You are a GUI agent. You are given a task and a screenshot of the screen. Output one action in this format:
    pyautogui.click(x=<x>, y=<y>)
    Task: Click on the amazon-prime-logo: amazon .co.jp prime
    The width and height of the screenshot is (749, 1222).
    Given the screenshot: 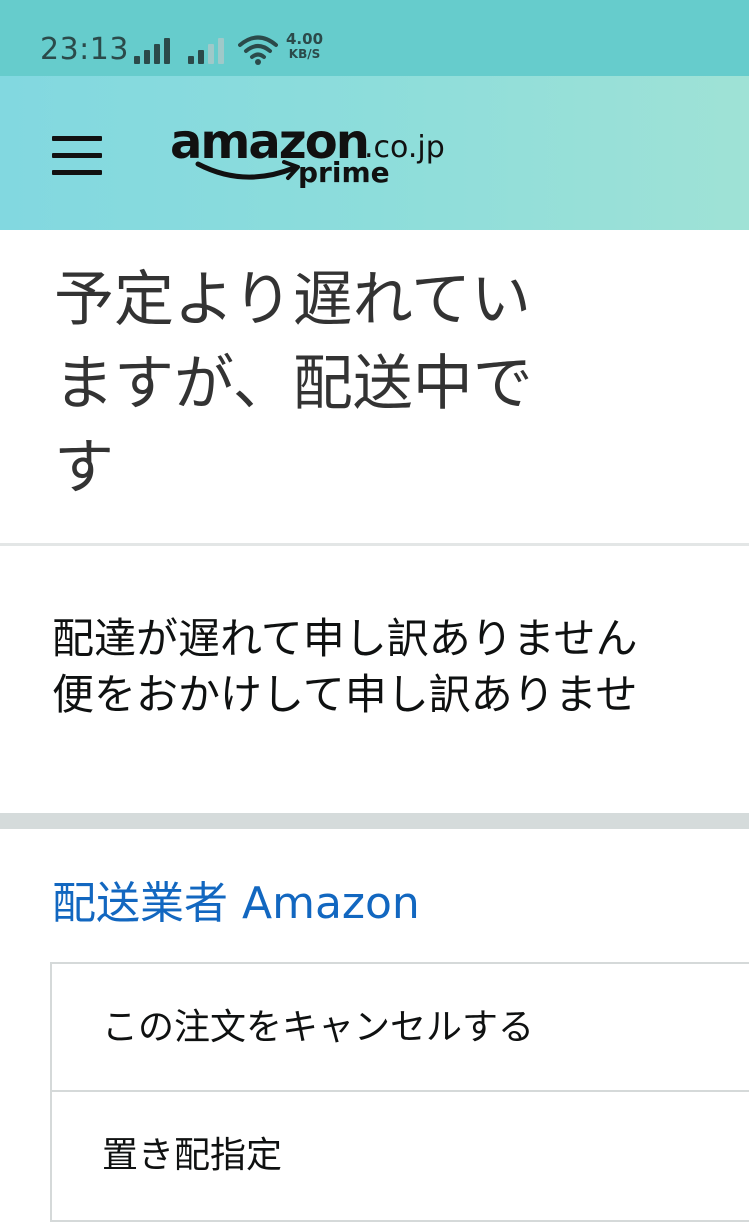 What is the action you would take?
    pyautogui.click(x=315, y=156)
    